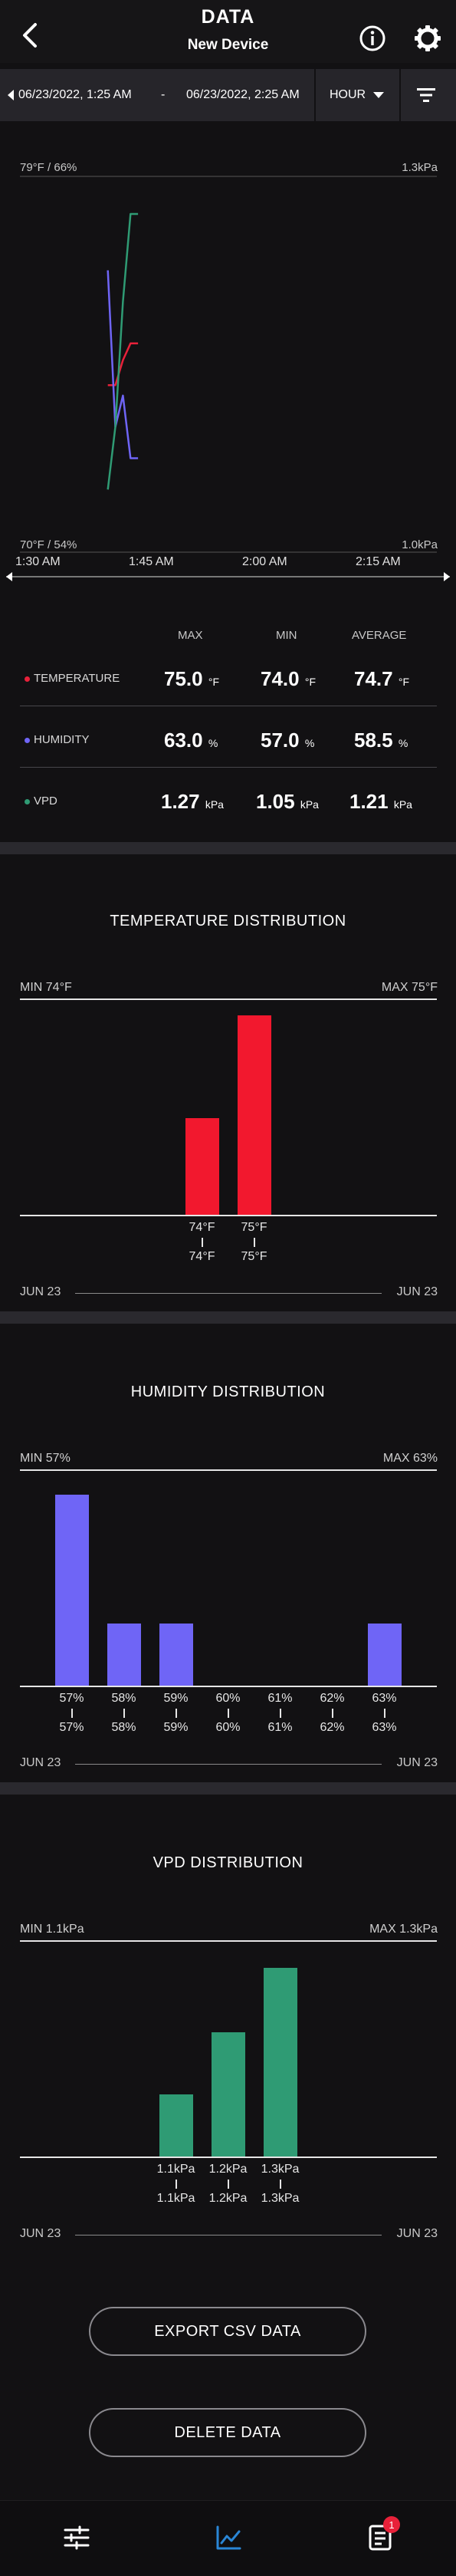 The width and height of the screenshot is (456, 2576). I want to click on bin-label-bottom: 1.3kPa, so click(280, 2198).